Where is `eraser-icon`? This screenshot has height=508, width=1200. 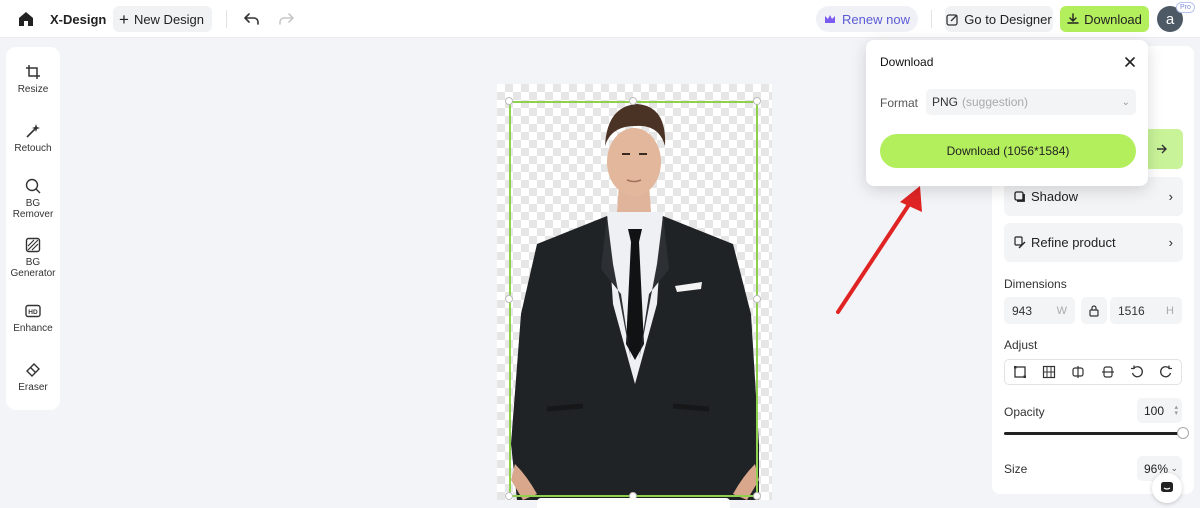 eraser-icon is located at coordinates (33, 370).